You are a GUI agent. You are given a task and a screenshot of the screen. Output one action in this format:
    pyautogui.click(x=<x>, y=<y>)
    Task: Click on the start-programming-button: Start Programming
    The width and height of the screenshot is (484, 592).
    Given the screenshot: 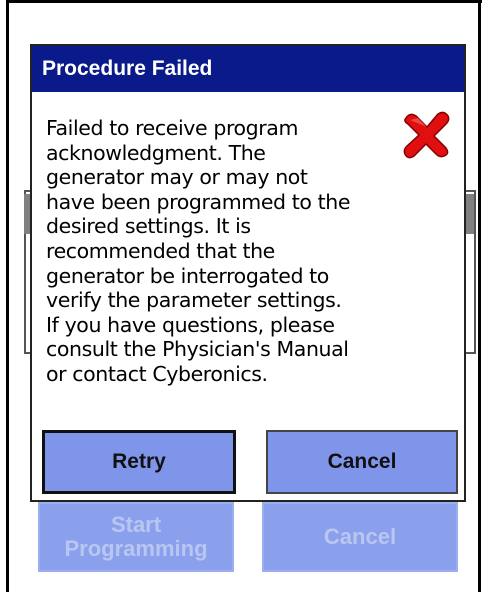 What is the action you would take?
    pyautogui.click(x=136, y=537)
    